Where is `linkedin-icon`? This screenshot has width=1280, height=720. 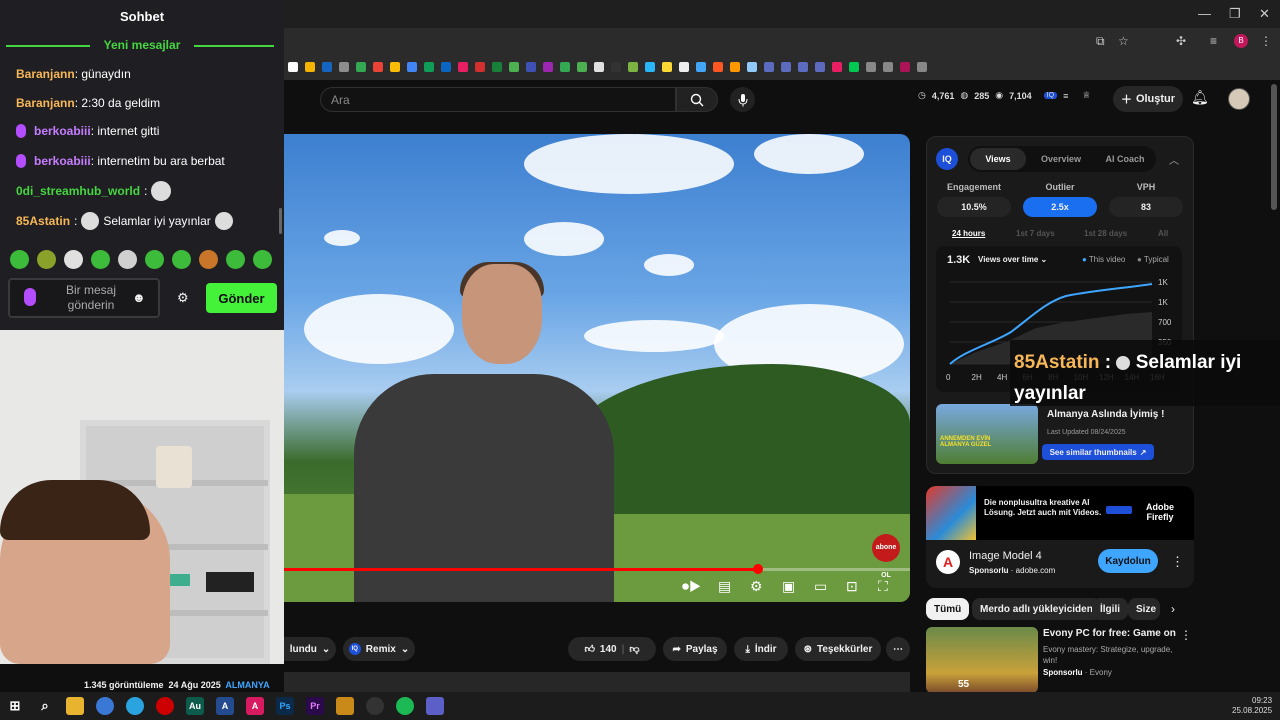
linkedin-icon is located at coordinates (446, 67).